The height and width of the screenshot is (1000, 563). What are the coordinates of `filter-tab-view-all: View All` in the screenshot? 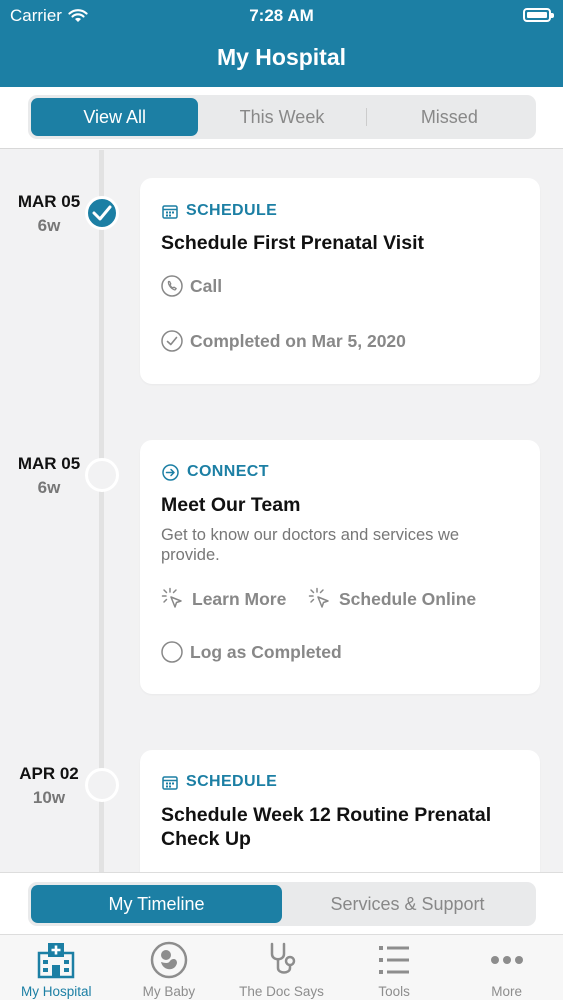 It's located at (115, 117).